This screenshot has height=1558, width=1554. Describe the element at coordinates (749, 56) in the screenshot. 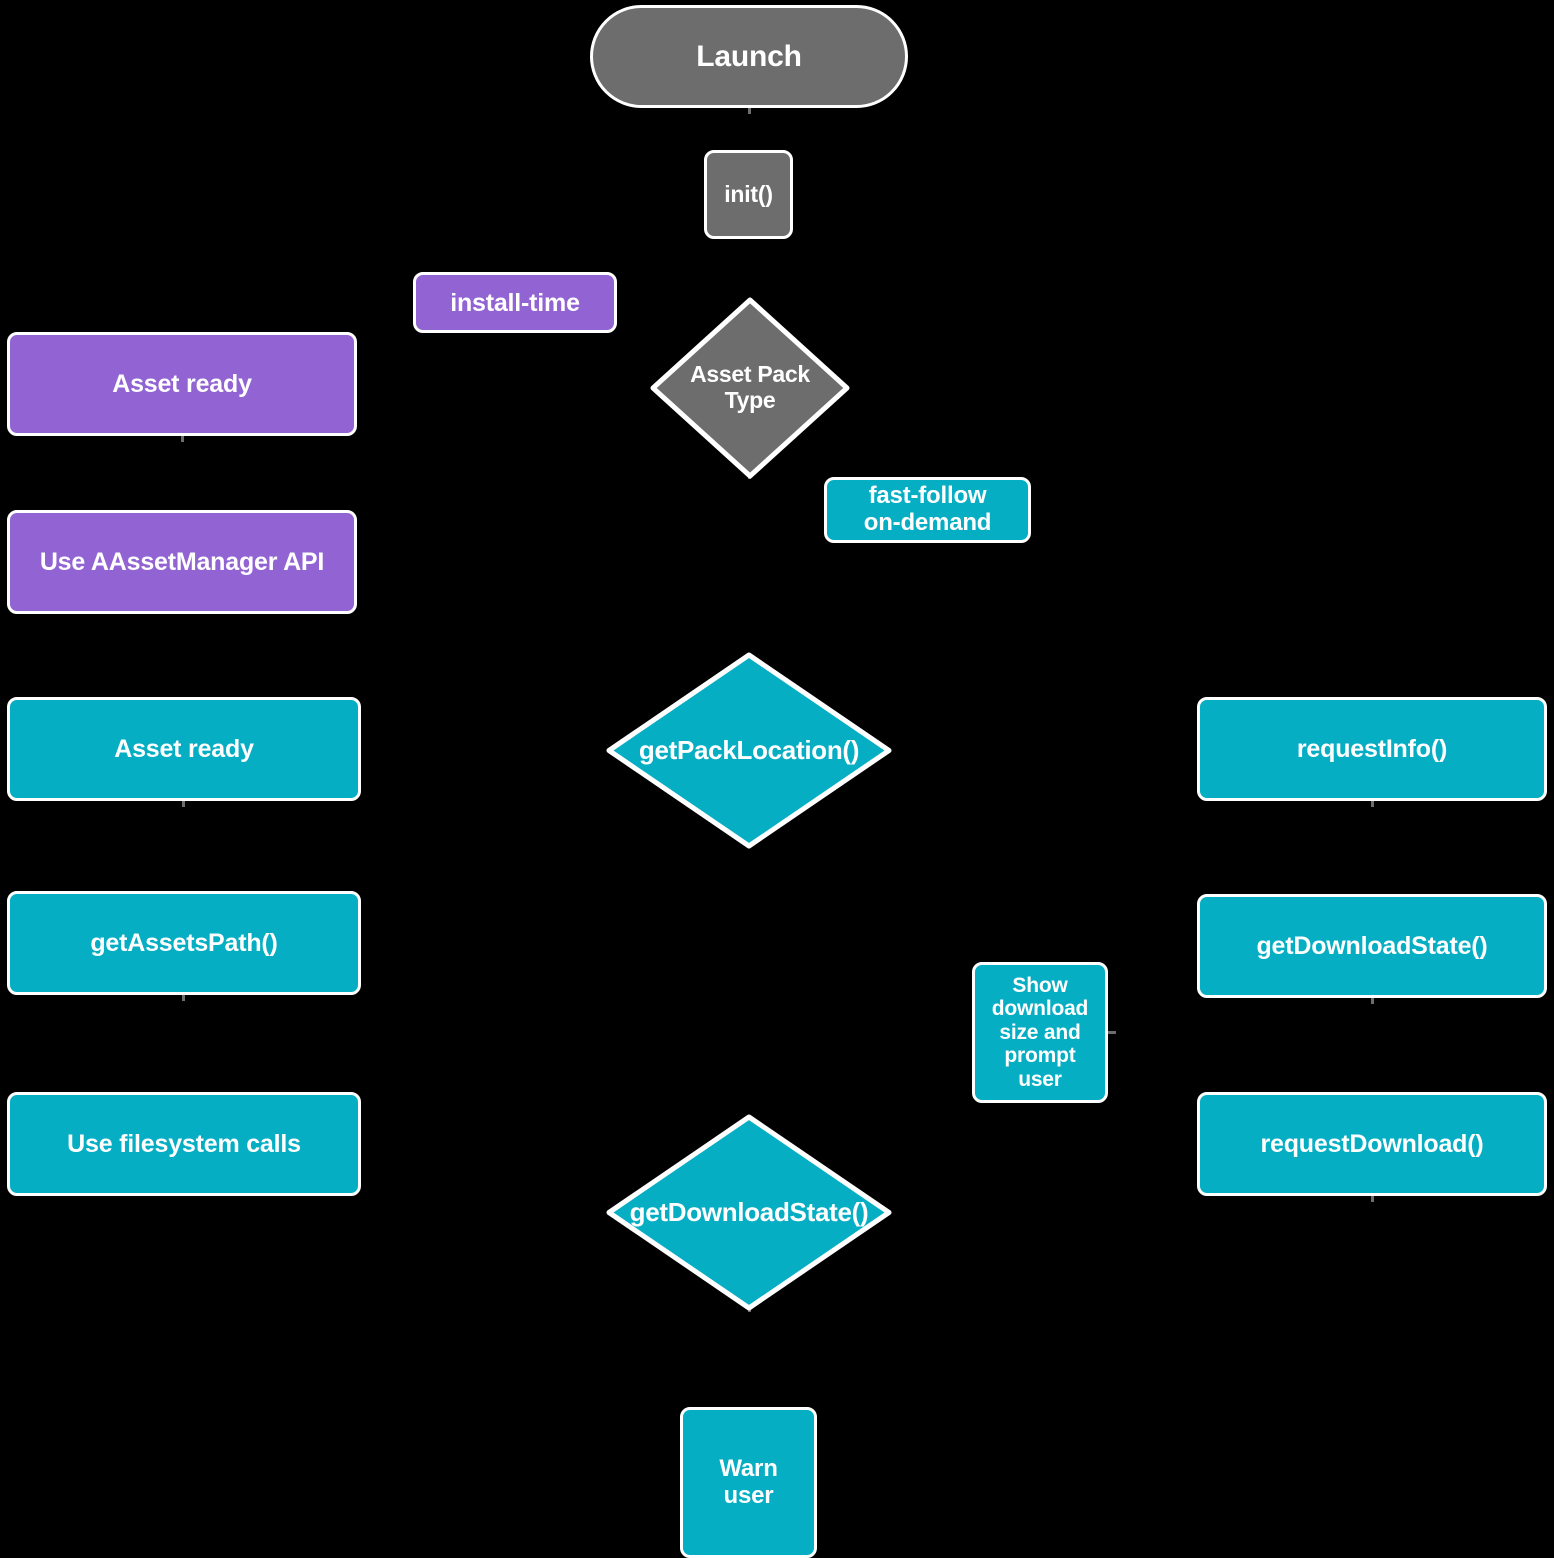

I see `node-launch: Launch` at that location.